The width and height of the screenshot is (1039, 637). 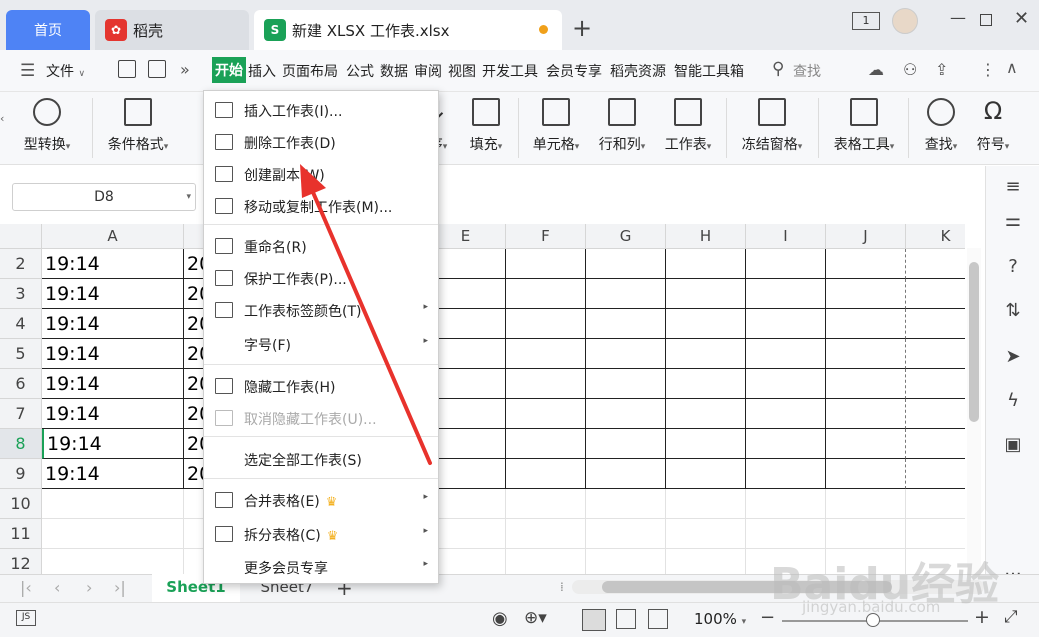 I want to click on cell-a, so click(x=113, y=562).